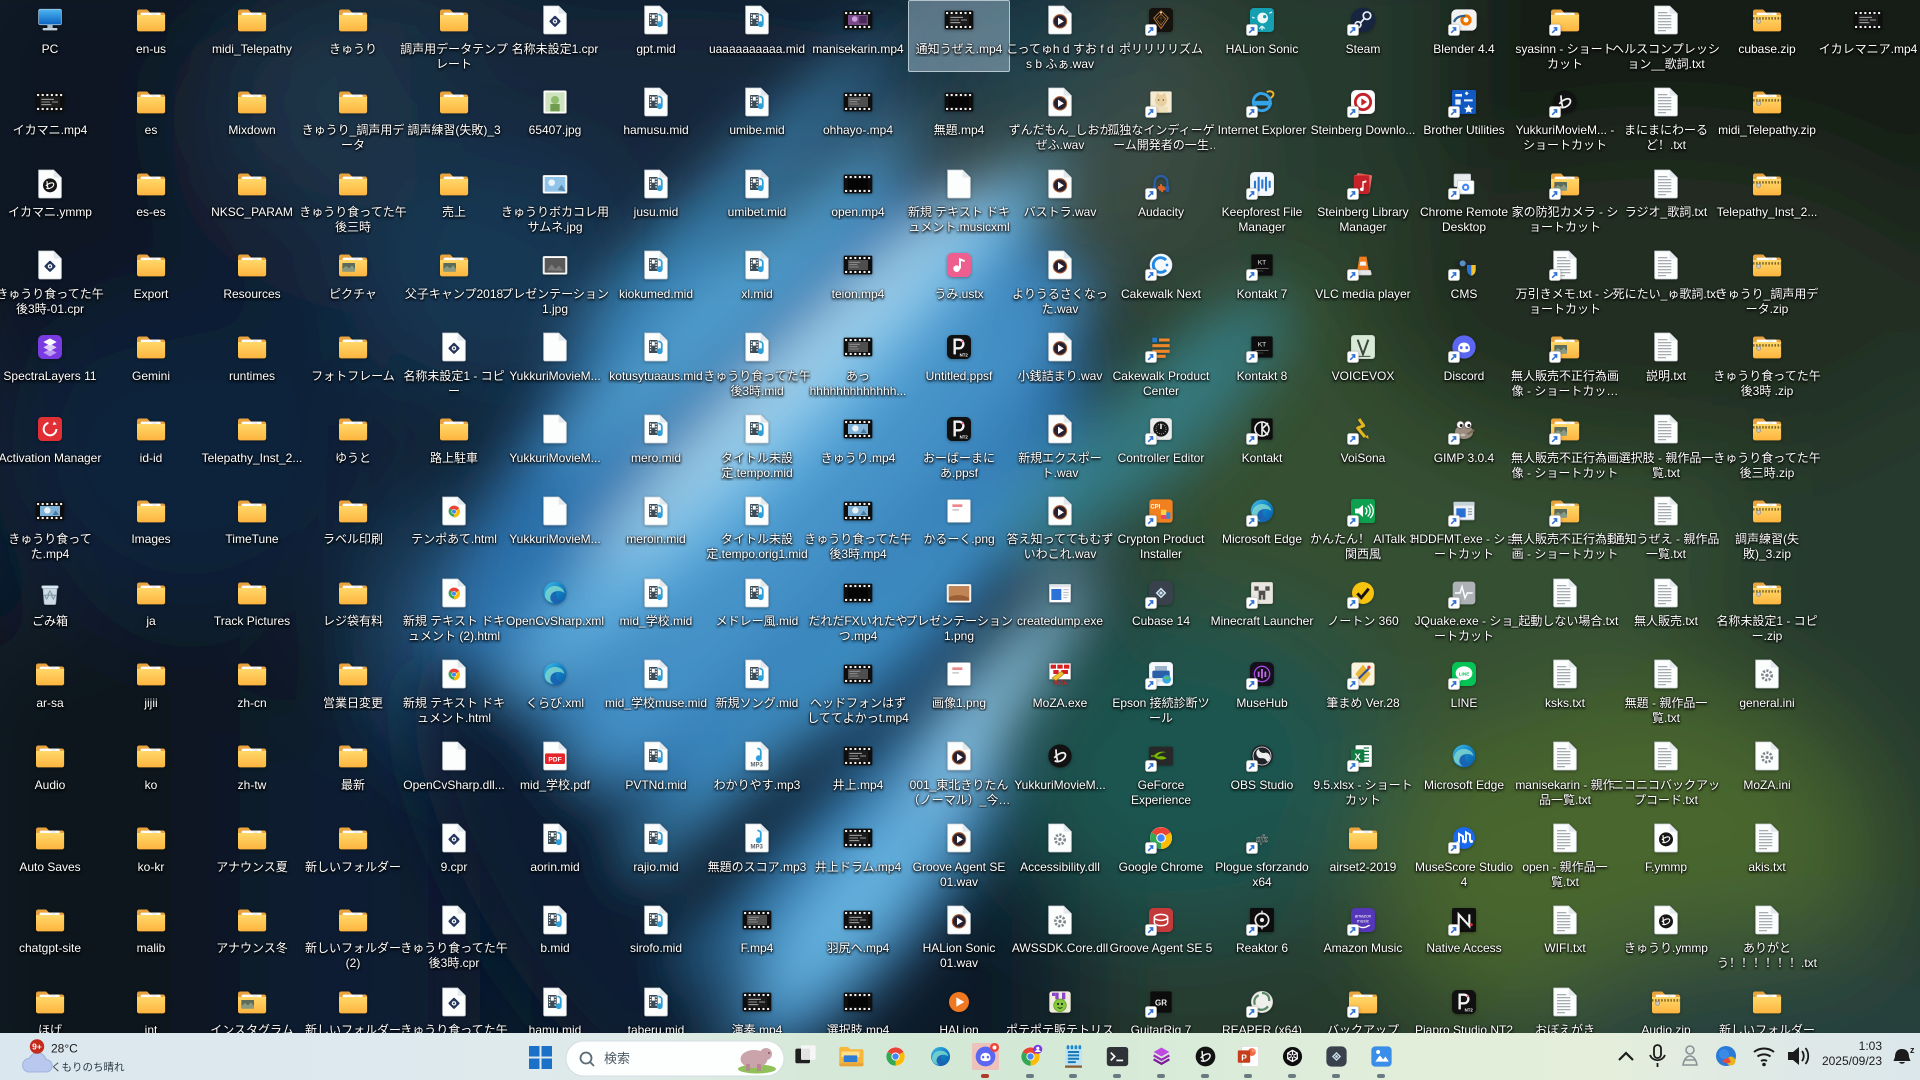 Image resolution: width=1920 pixels, height=1080 pixels. Describe the element at coordinates (64, 1049) in the screenshot. I see `svg-text: 28°C` at that location.